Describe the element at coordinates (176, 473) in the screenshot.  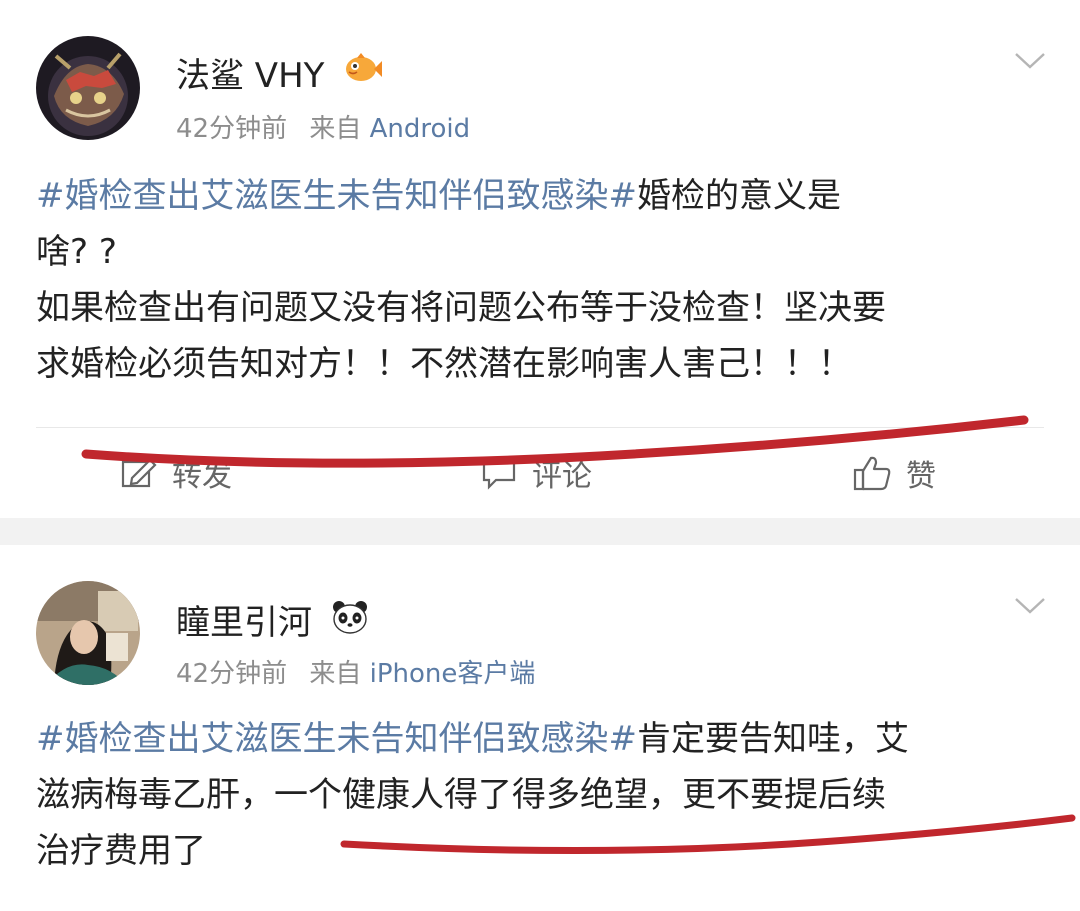
I see `repost-button: 转发` at that location.